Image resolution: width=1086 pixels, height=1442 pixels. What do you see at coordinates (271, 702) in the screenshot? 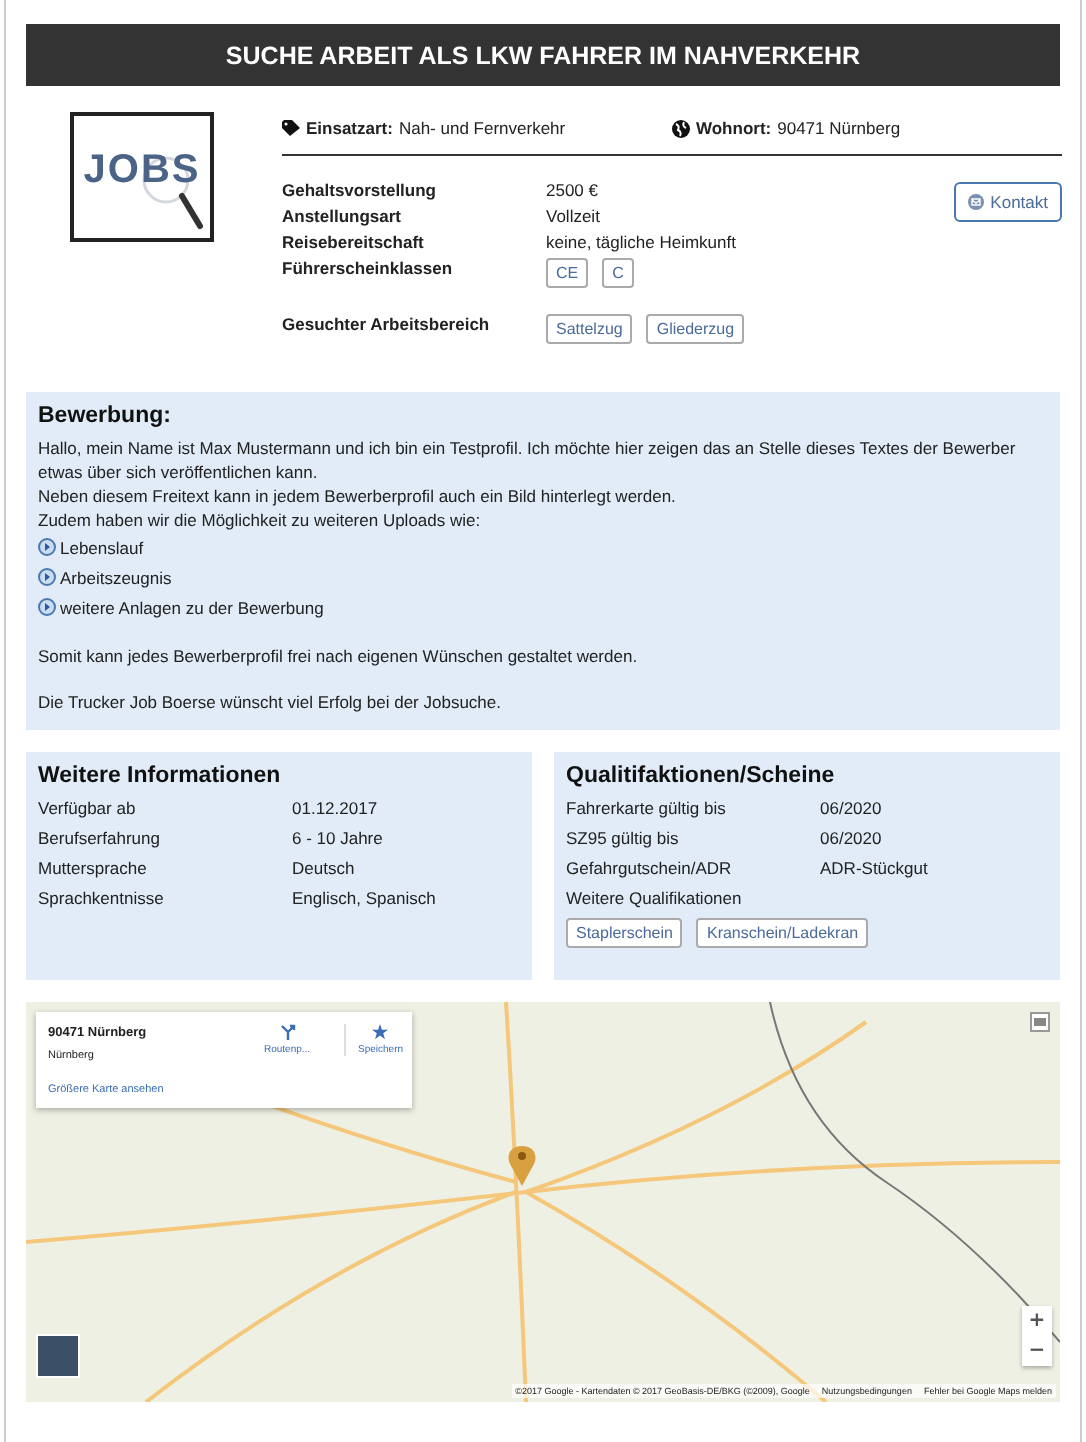
I see `paragraph: Die Trucker Job Boerse wünscht viel Erfolg bei der Jobsuche.` at bounding box center [271, 702].